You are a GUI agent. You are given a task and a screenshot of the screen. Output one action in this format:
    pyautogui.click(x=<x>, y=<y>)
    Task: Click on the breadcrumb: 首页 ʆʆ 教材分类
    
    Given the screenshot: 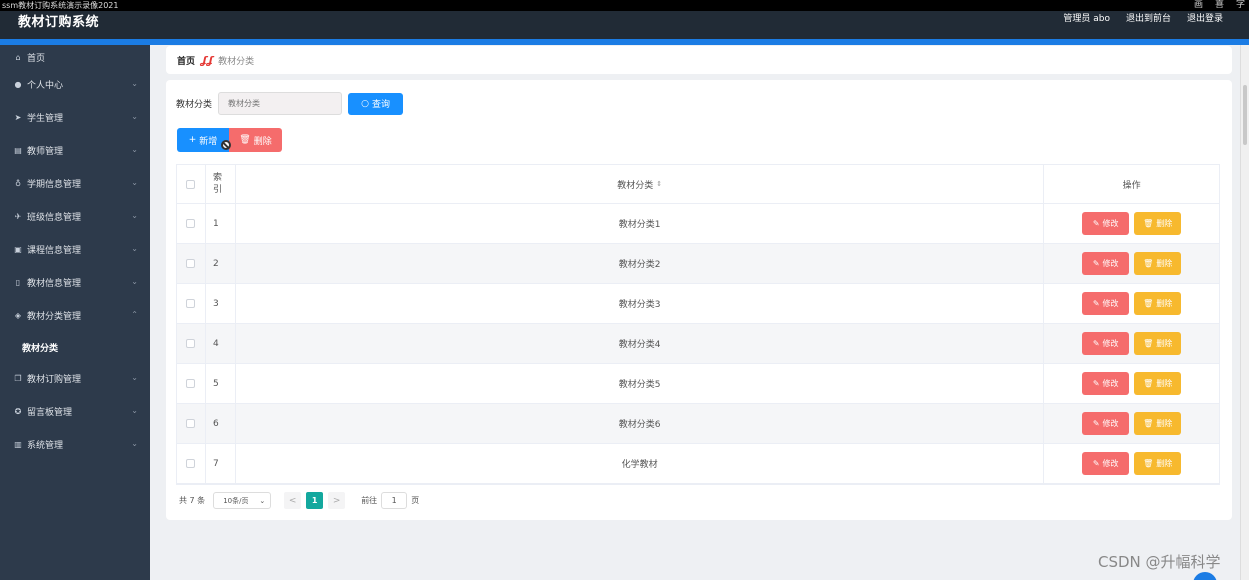 What is the action you would take?
    pyautogui.click(x=699, y=60)
    